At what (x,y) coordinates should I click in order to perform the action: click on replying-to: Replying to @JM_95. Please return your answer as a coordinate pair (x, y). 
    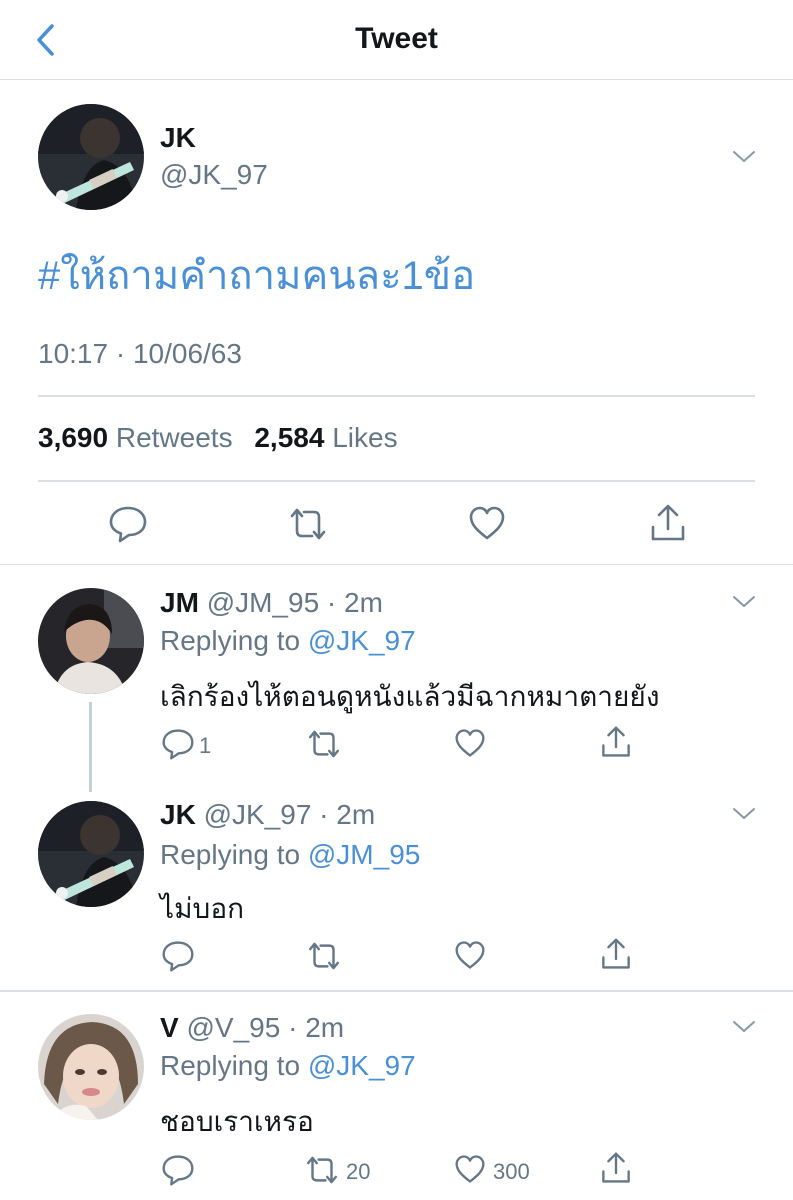
    Looking at the image, I should click on (290, 855).